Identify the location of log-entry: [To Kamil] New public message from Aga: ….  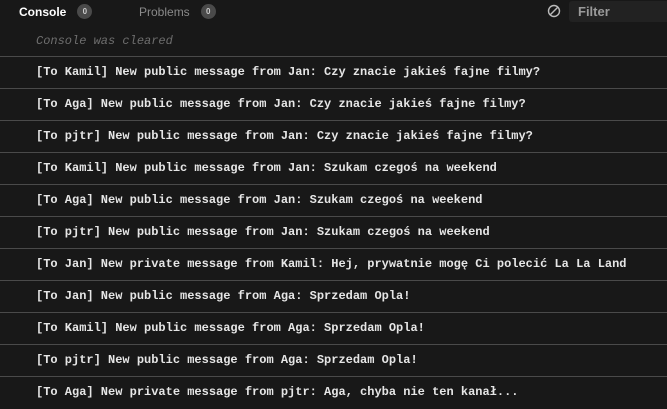
(333, 328).